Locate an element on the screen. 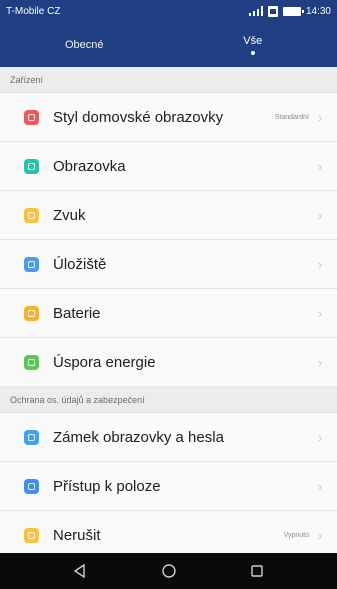  status-icons: 14:30 is located at coordinates (289, 11).